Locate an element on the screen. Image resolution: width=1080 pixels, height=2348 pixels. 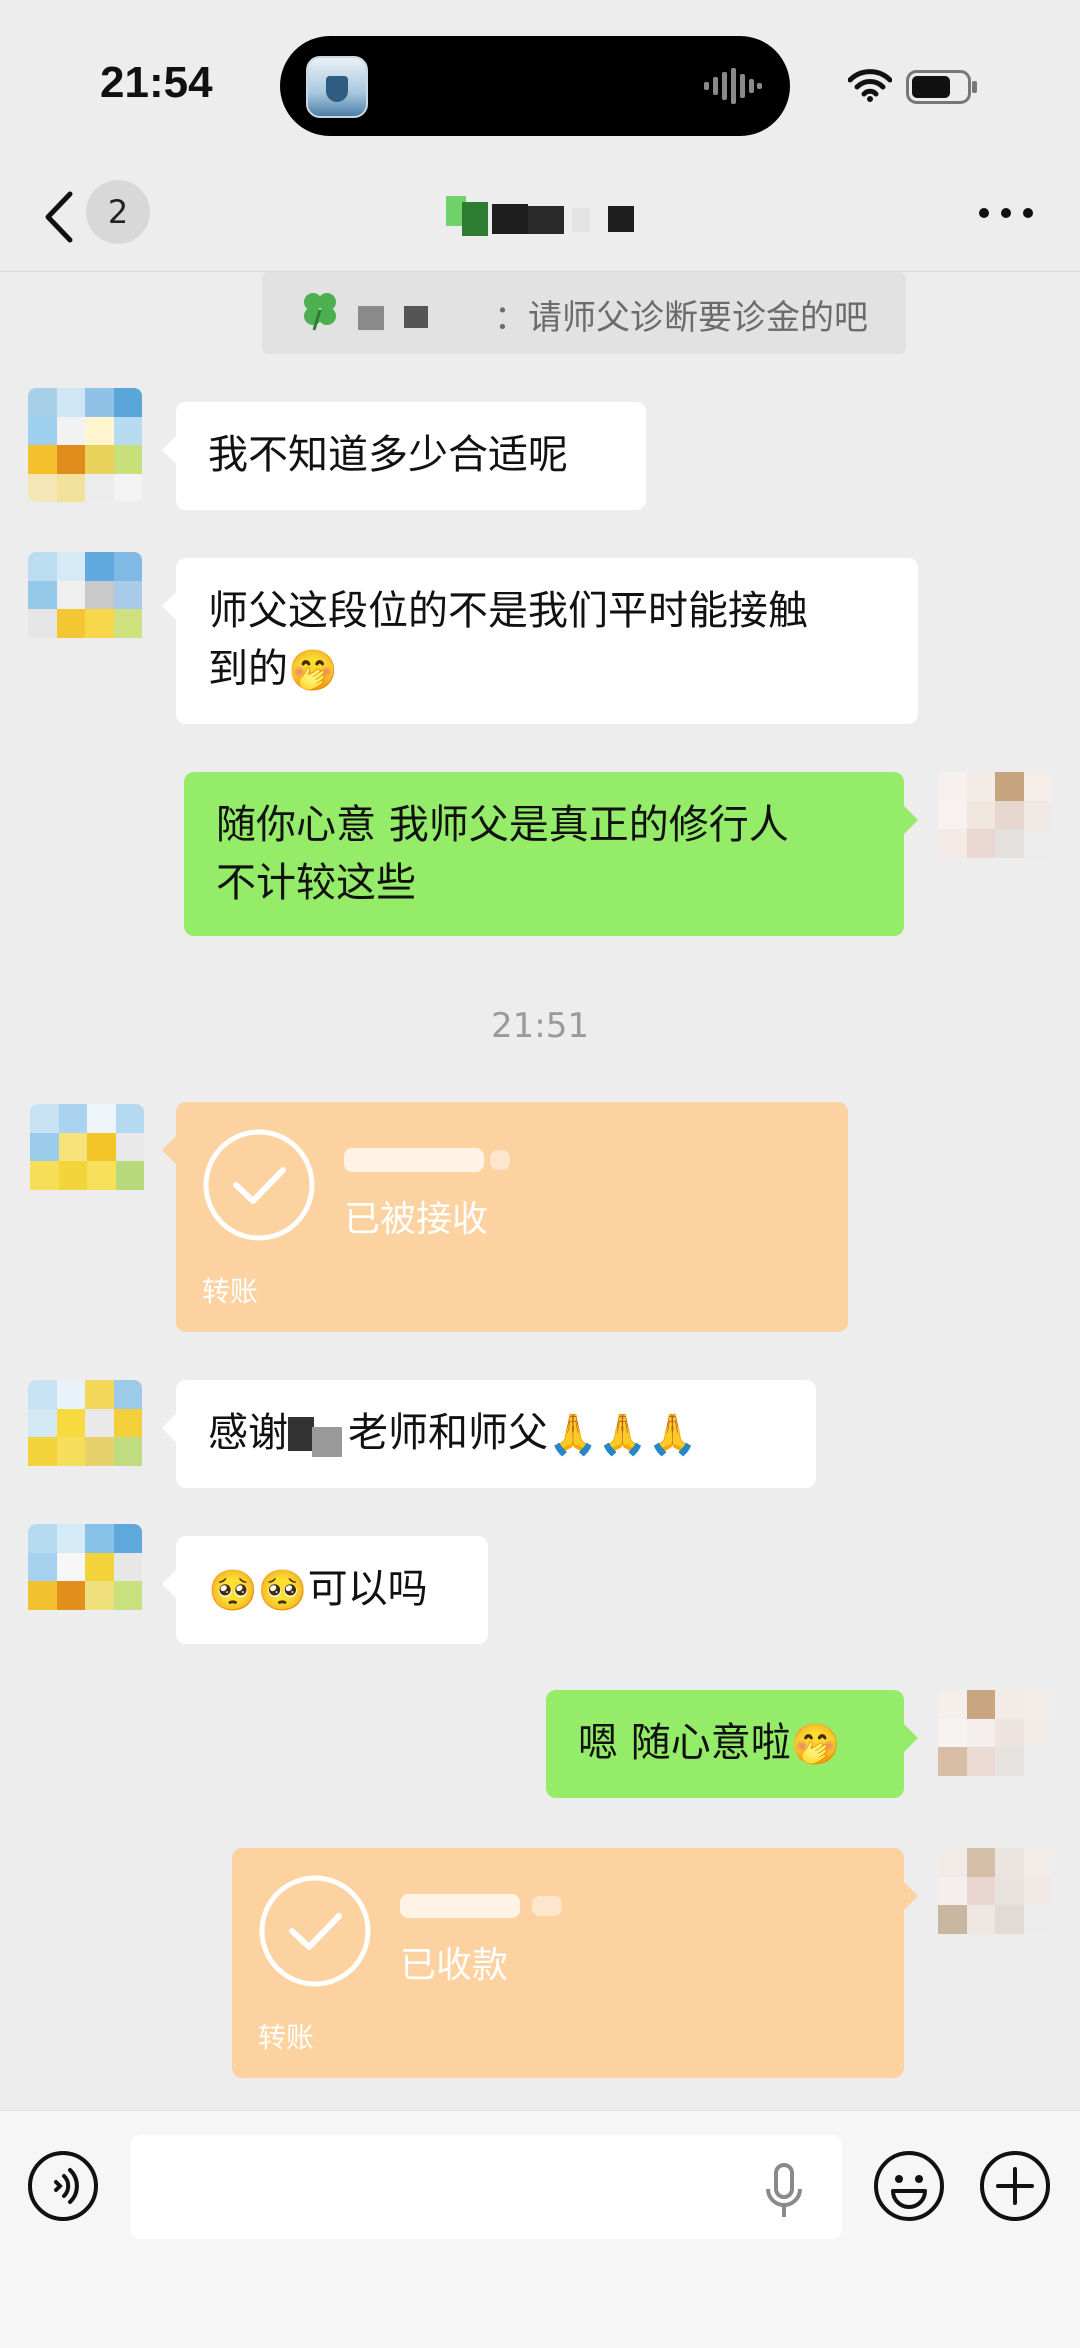
message-bubble-incoming: 师父这段位的不是我们平时能接触 到的🤭 is located at coordinates (540, 641).